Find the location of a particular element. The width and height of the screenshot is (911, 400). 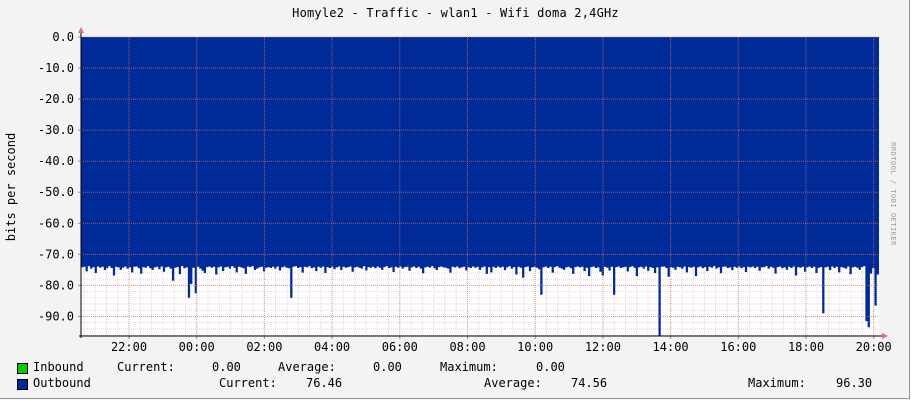

inbound-average-label: Average: is located at coordinates (307, 367).